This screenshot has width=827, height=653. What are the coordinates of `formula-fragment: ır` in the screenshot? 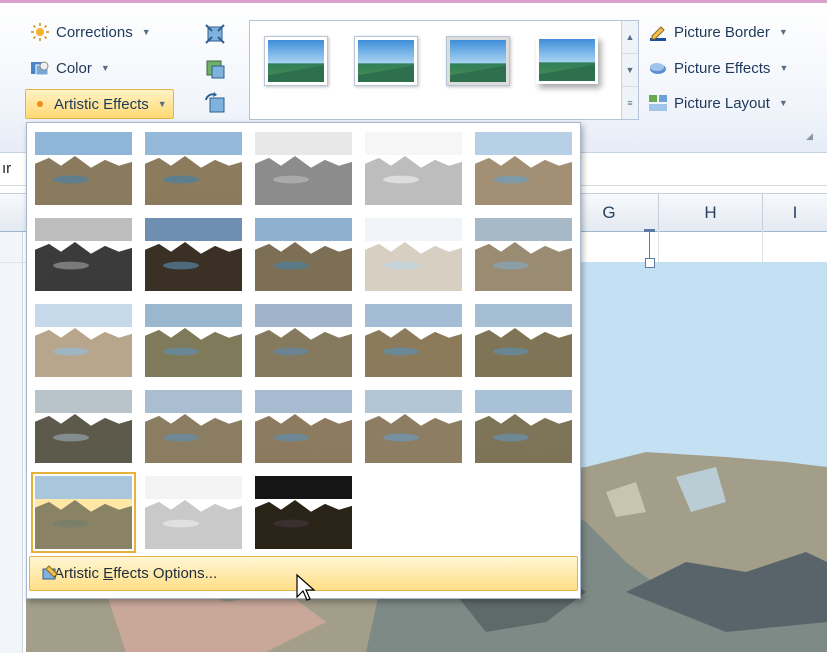 It's located at (7, 168).